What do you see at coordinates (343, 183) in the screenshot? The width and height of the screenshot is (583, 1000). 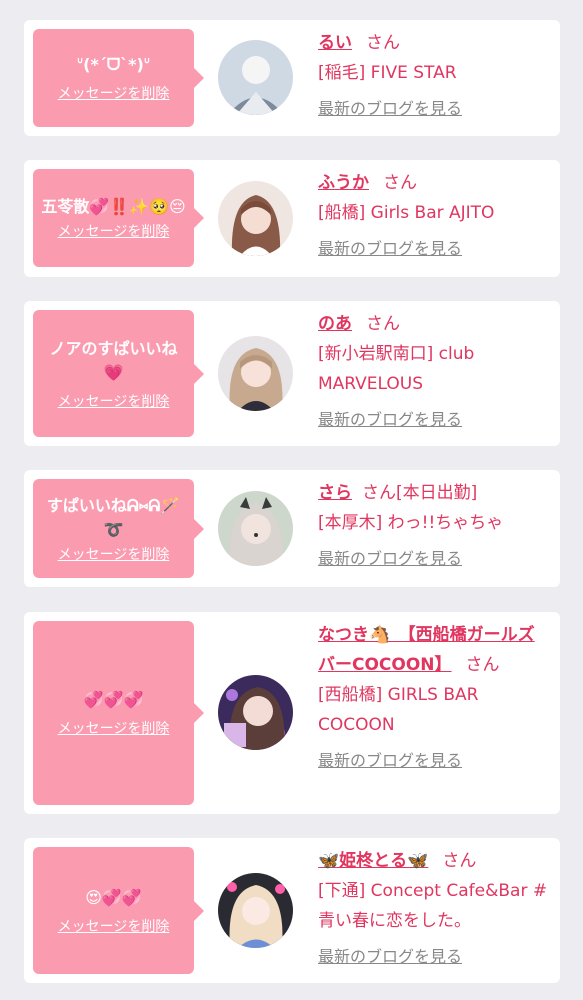 I see `cast-name-link: ふうか` at bounding box center [343, 183].